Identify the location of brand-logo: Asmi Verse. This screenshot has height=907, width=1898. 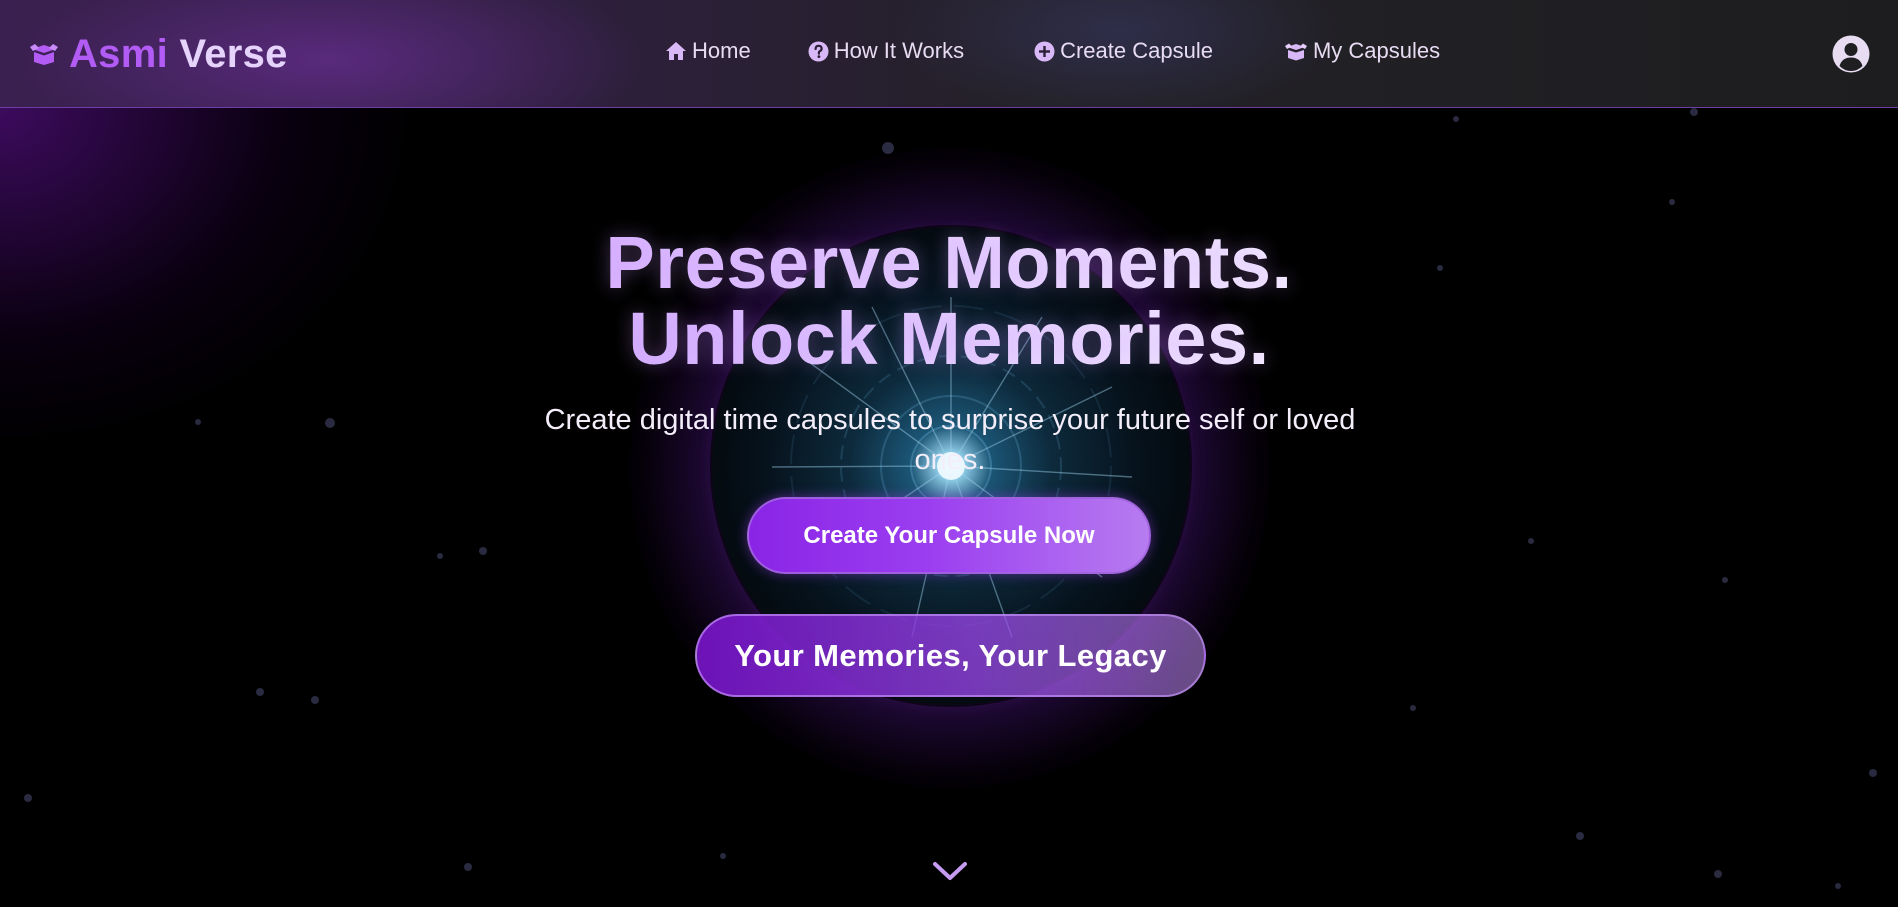
(158, 54).